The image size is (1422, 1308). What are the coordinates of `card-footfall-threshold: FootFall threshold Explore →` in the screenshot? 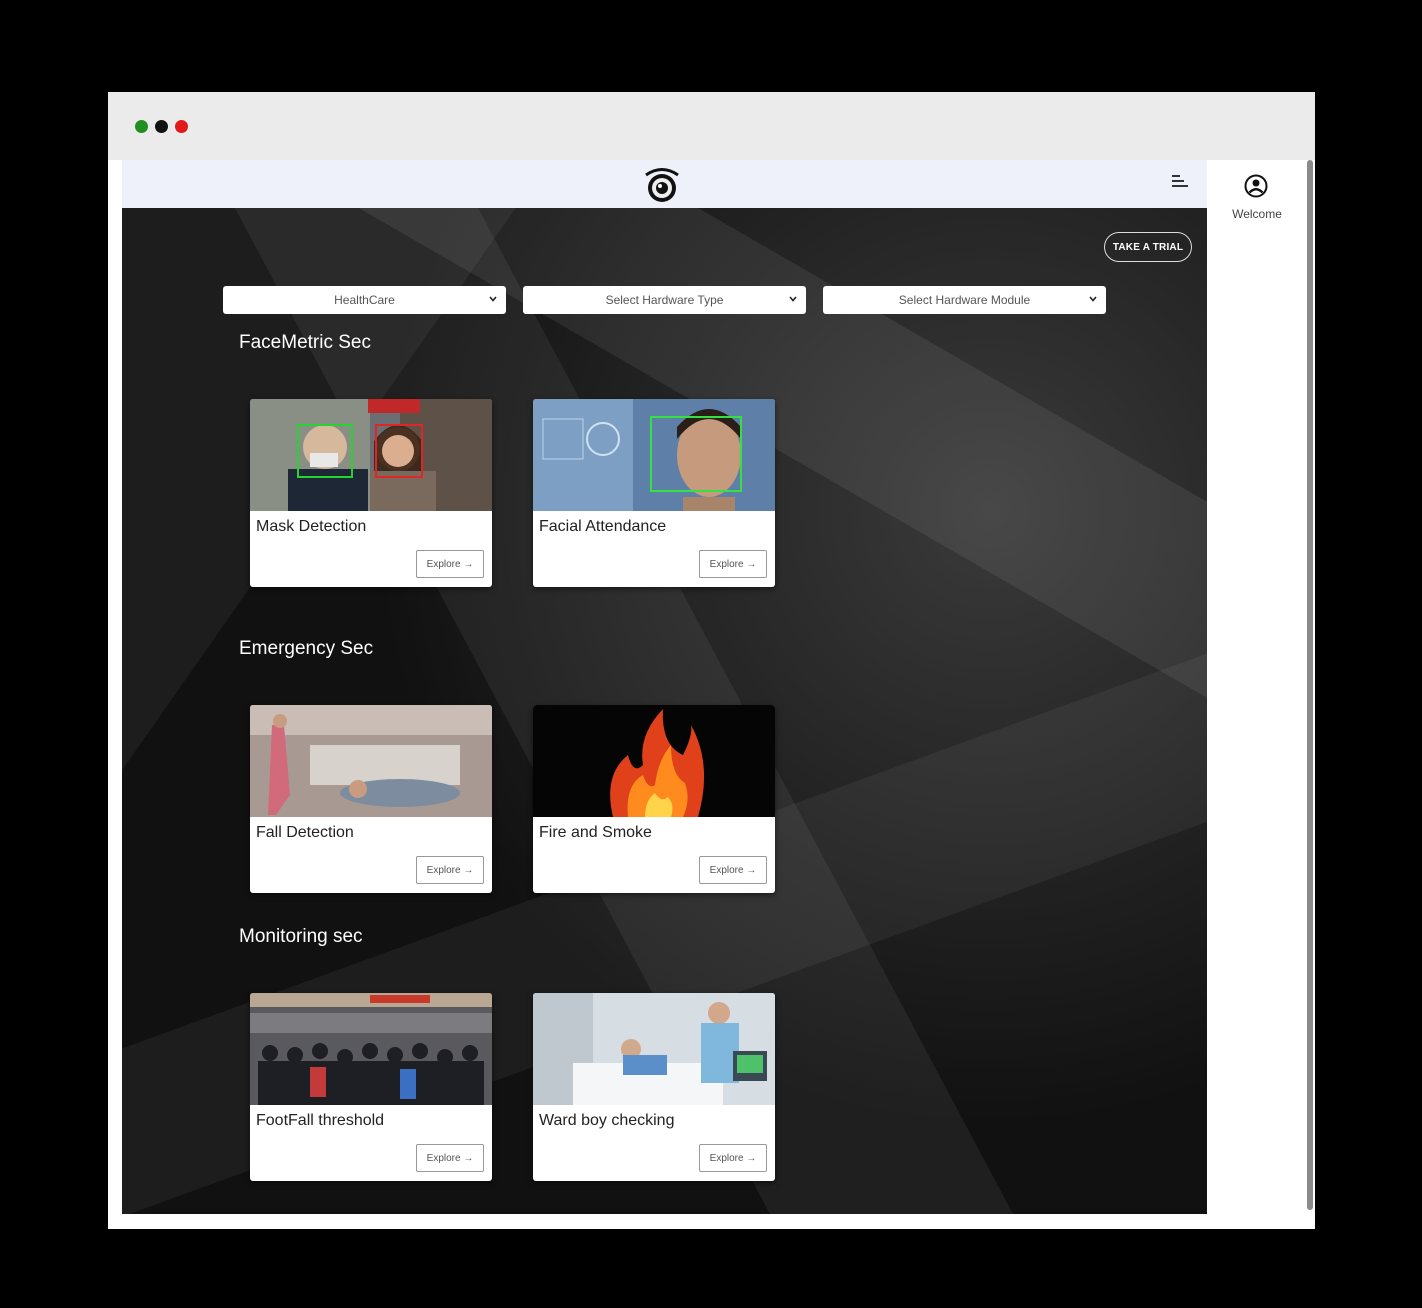 It's located at (371, 1087).